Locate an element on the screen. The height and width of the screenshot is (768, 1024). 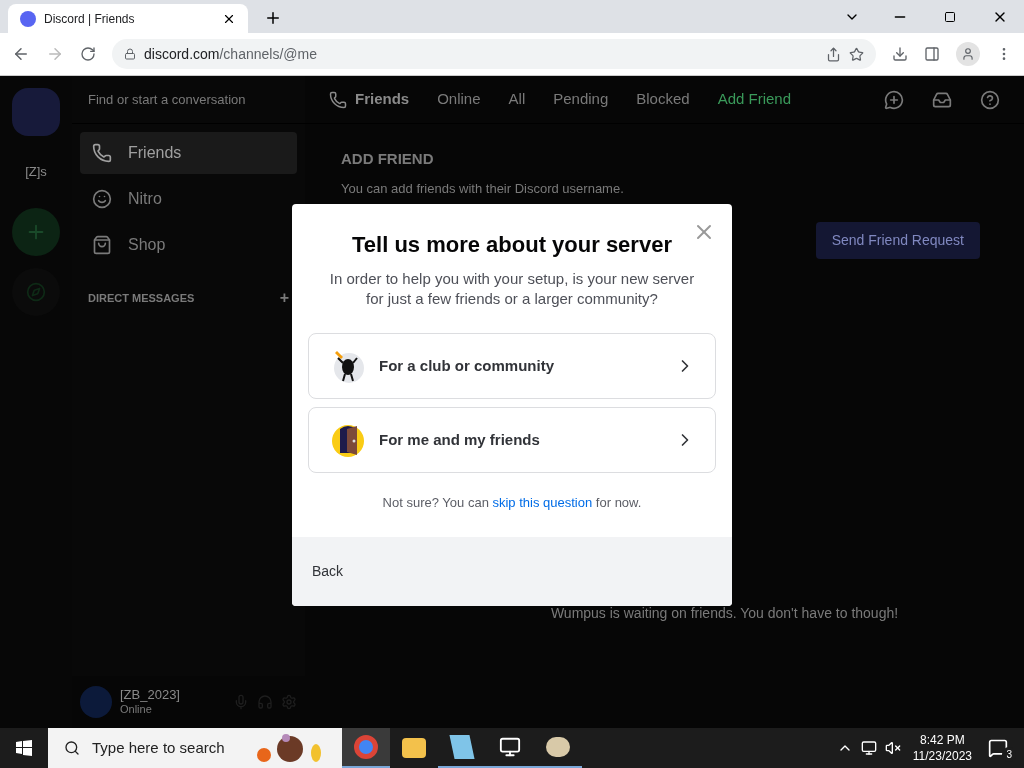
modal-title: Tell us more about your server is located at coordinates (512, 245).